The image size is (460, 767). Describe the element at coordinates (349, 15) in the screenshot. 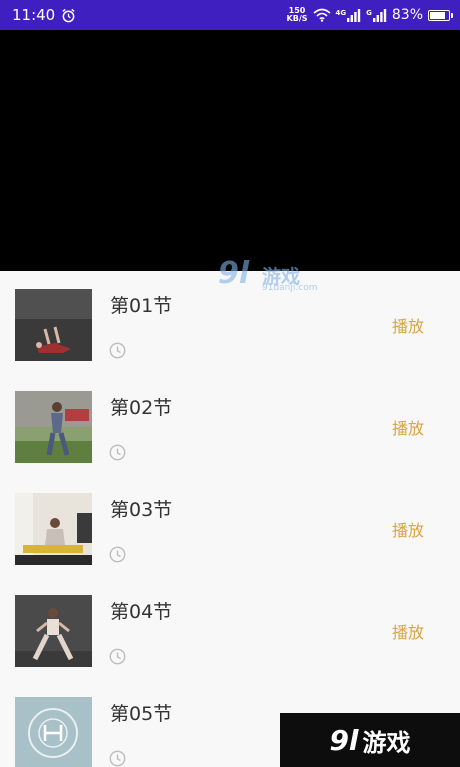

I see `signal-4g-icon: 4G` at that location.